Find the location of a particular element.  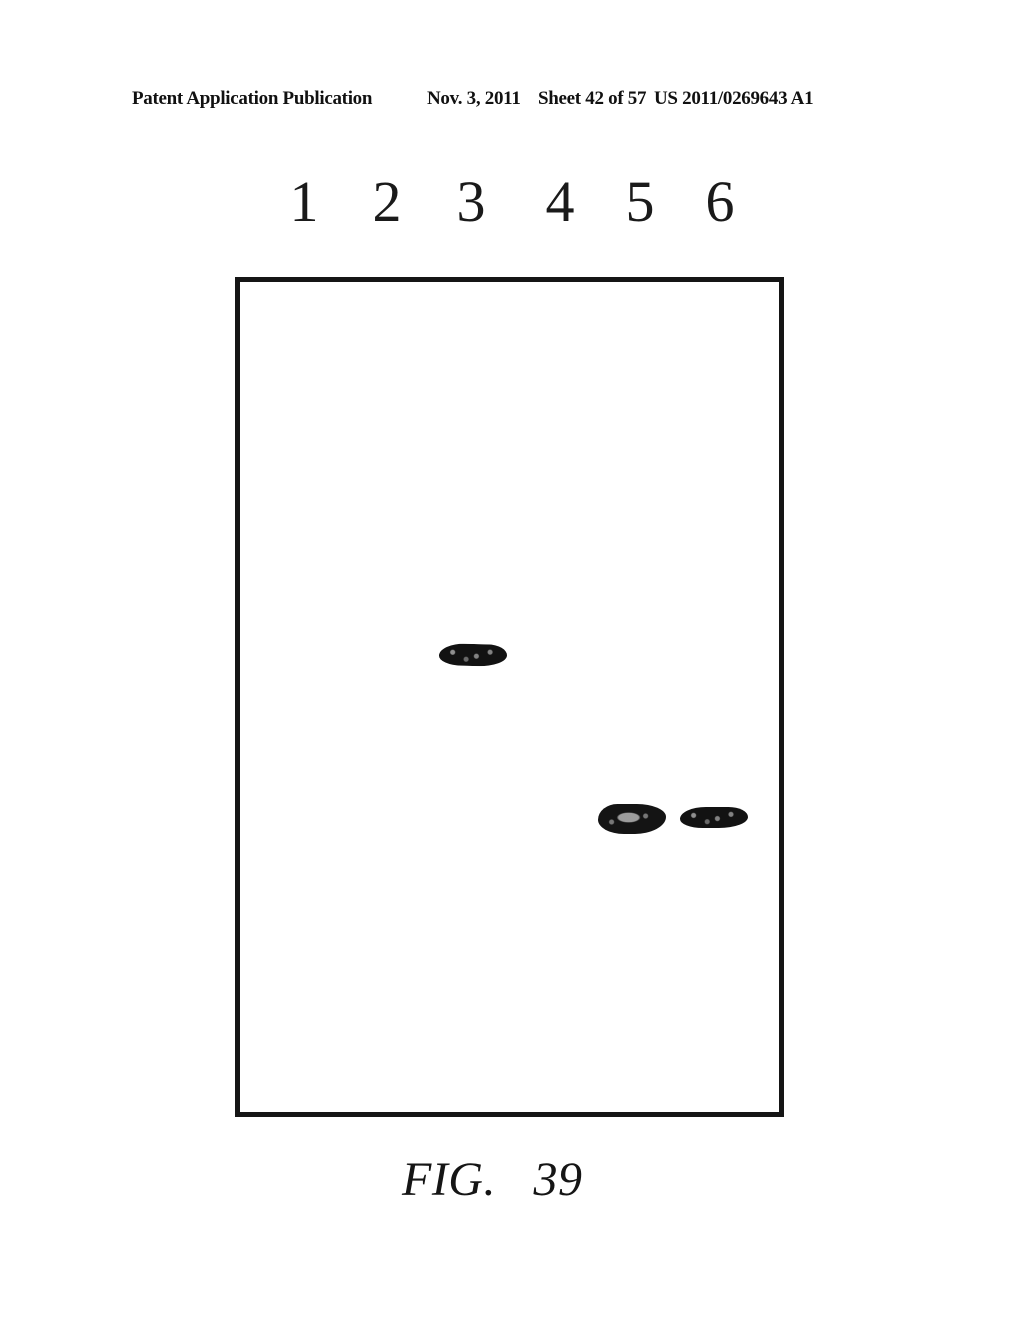

lane-label-3: 3 is located at coordinates (471, 201).